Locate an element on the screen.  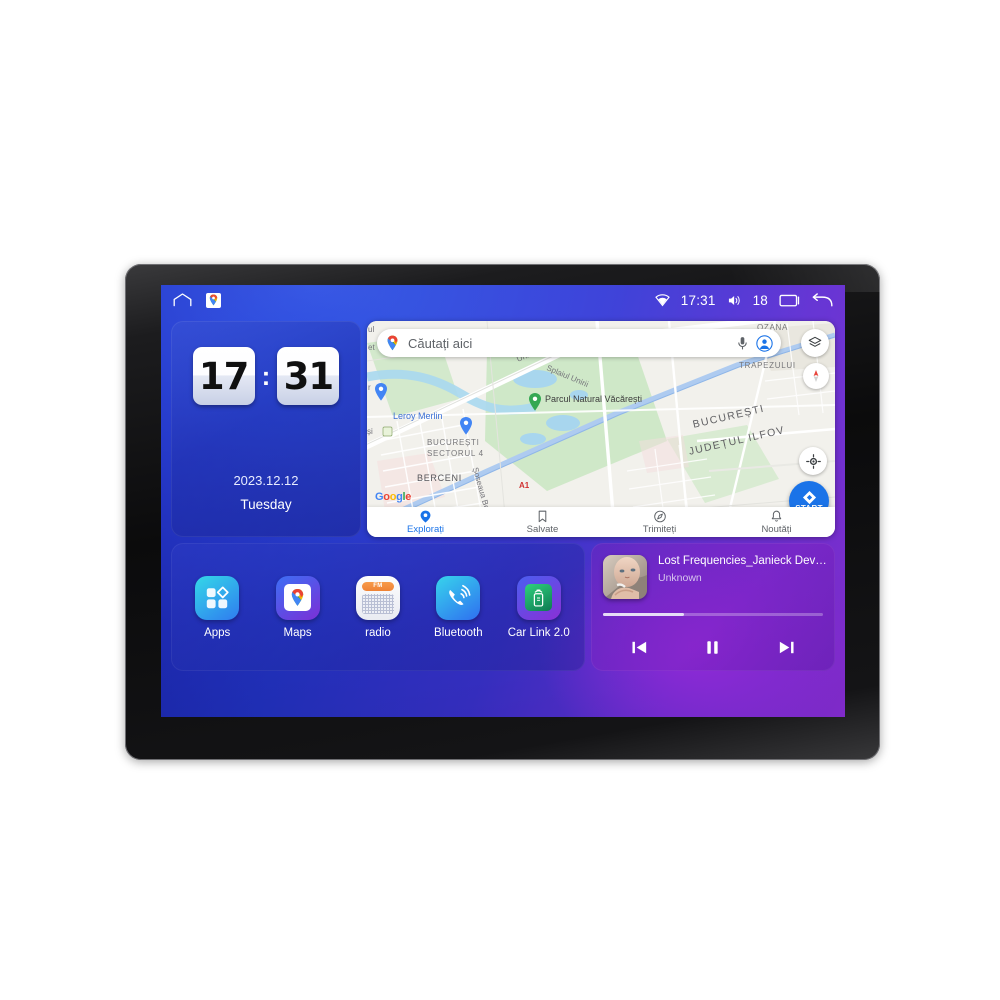
map-label: Leroy Merlin is located at coordinates (418, 416).